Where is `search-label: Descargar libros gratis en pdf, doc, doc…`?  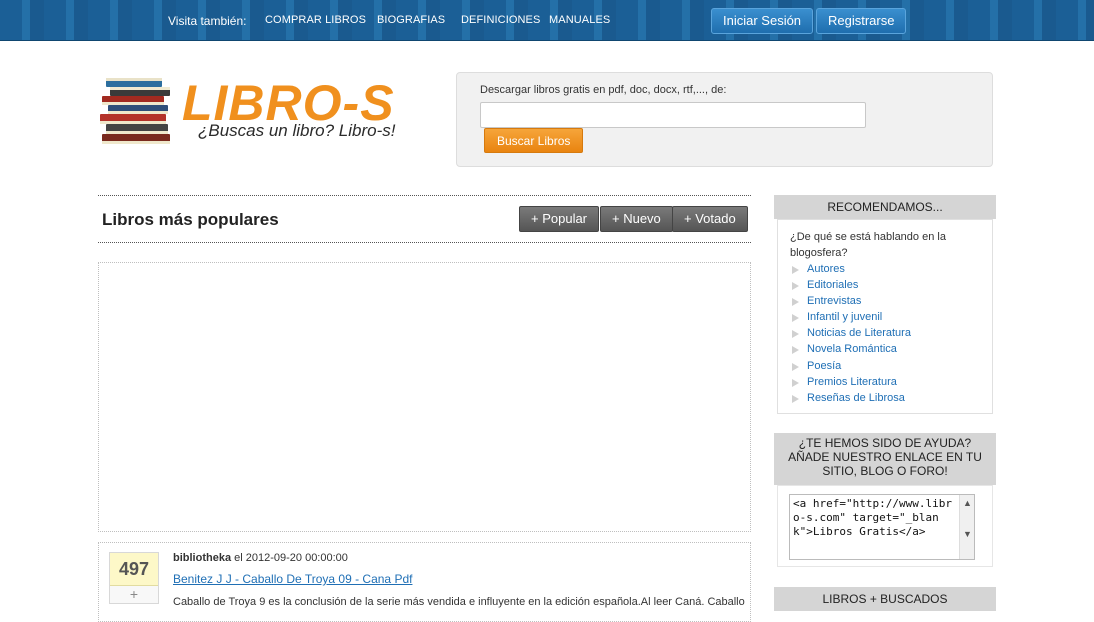 search-label: Descargar libros gratis en pdf, doc, doc… is located at coordinates (603, 90).